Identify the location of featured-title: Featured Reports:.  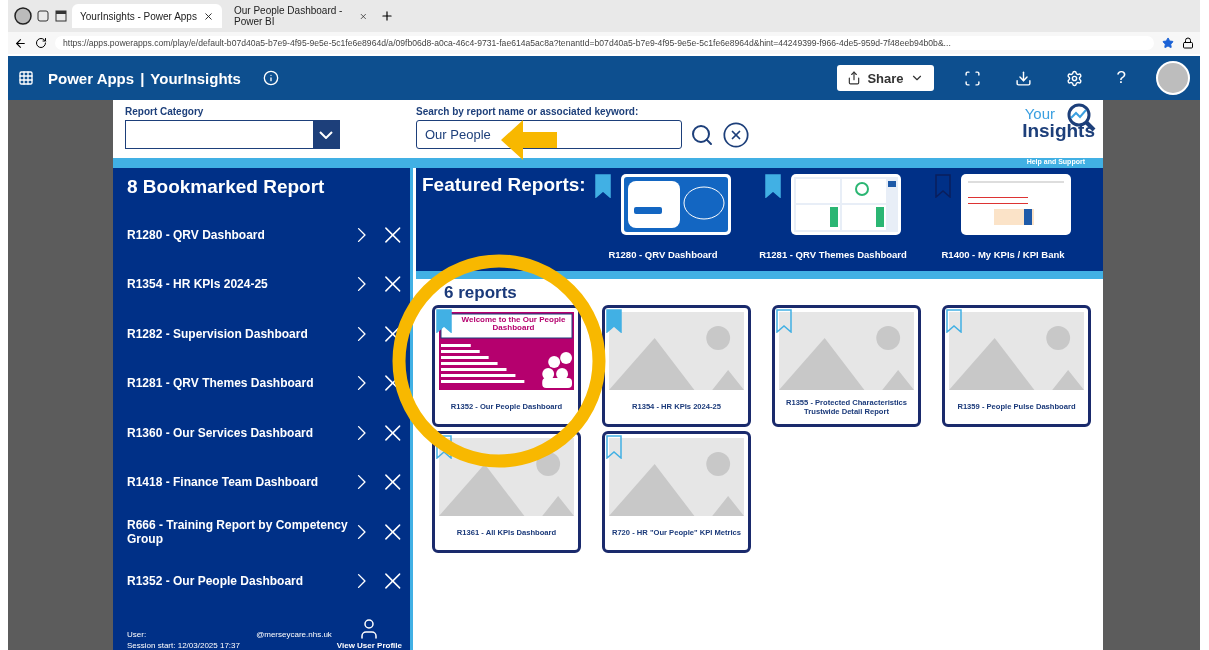
(504, 185).